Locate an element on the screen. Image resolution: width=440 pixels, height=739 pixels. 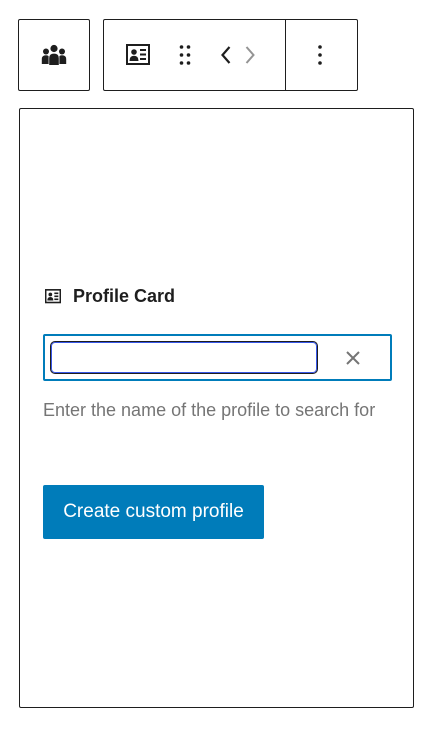
drag-handle-icon is located at coordinates (185, 55).